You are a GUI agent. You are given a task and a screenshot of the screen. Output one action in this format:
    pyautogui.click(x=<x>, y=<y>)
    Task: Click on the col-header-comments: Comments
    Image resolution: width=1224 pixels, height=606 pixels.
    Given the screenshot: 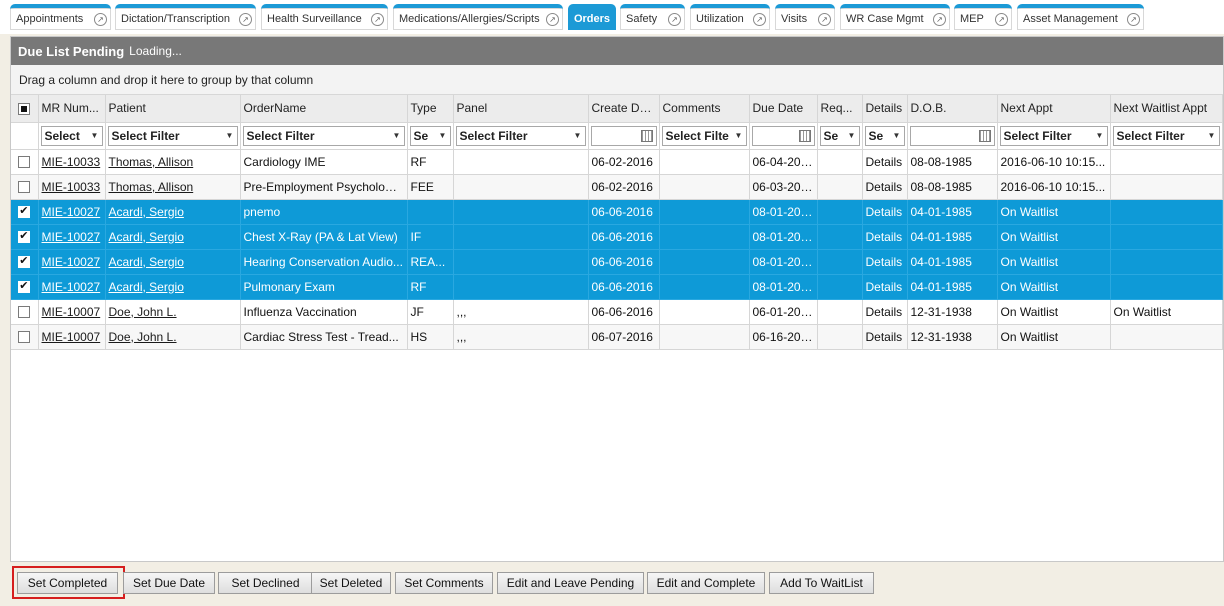 What is the action you would take?
    pyautogui.click(x=704, y=109)
    